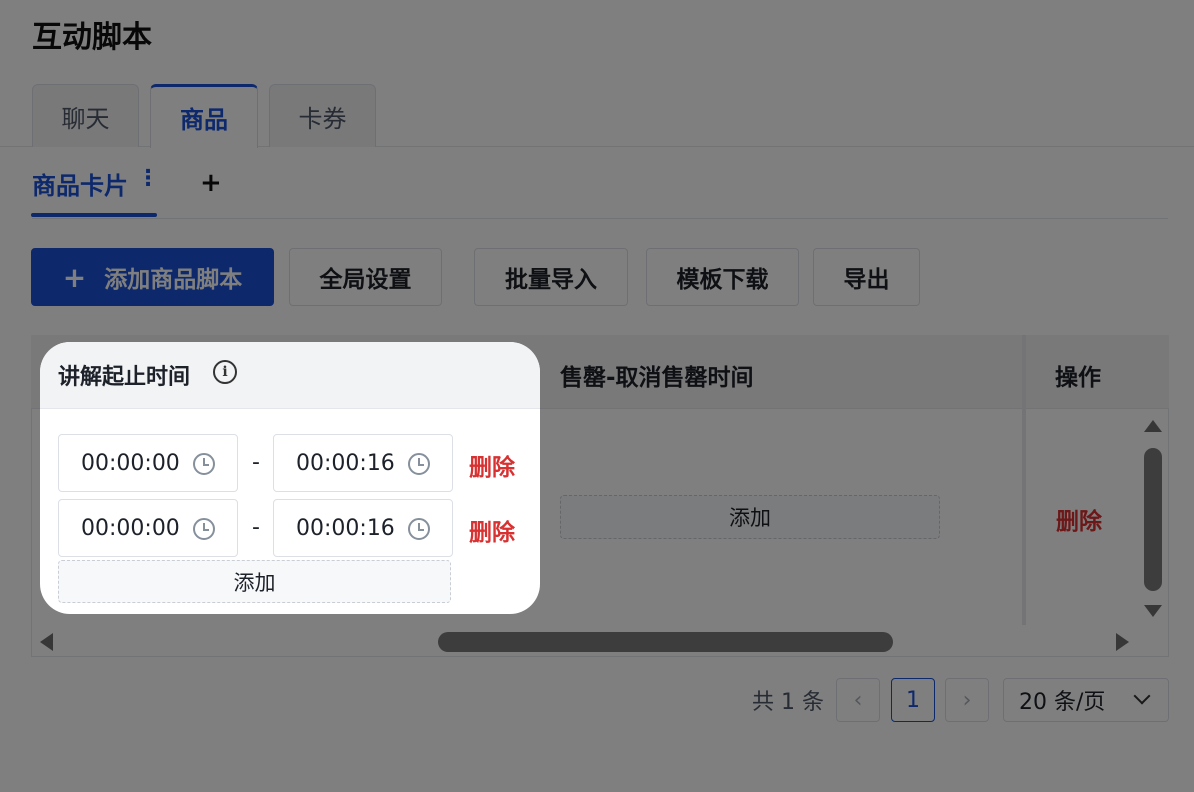 Image resolution: width=1194 pixels, height=792 pixels. What do you see at coordinates (225, 372) in the screenshot?
I see `info-icon: i` at bounding box center [225, 372].